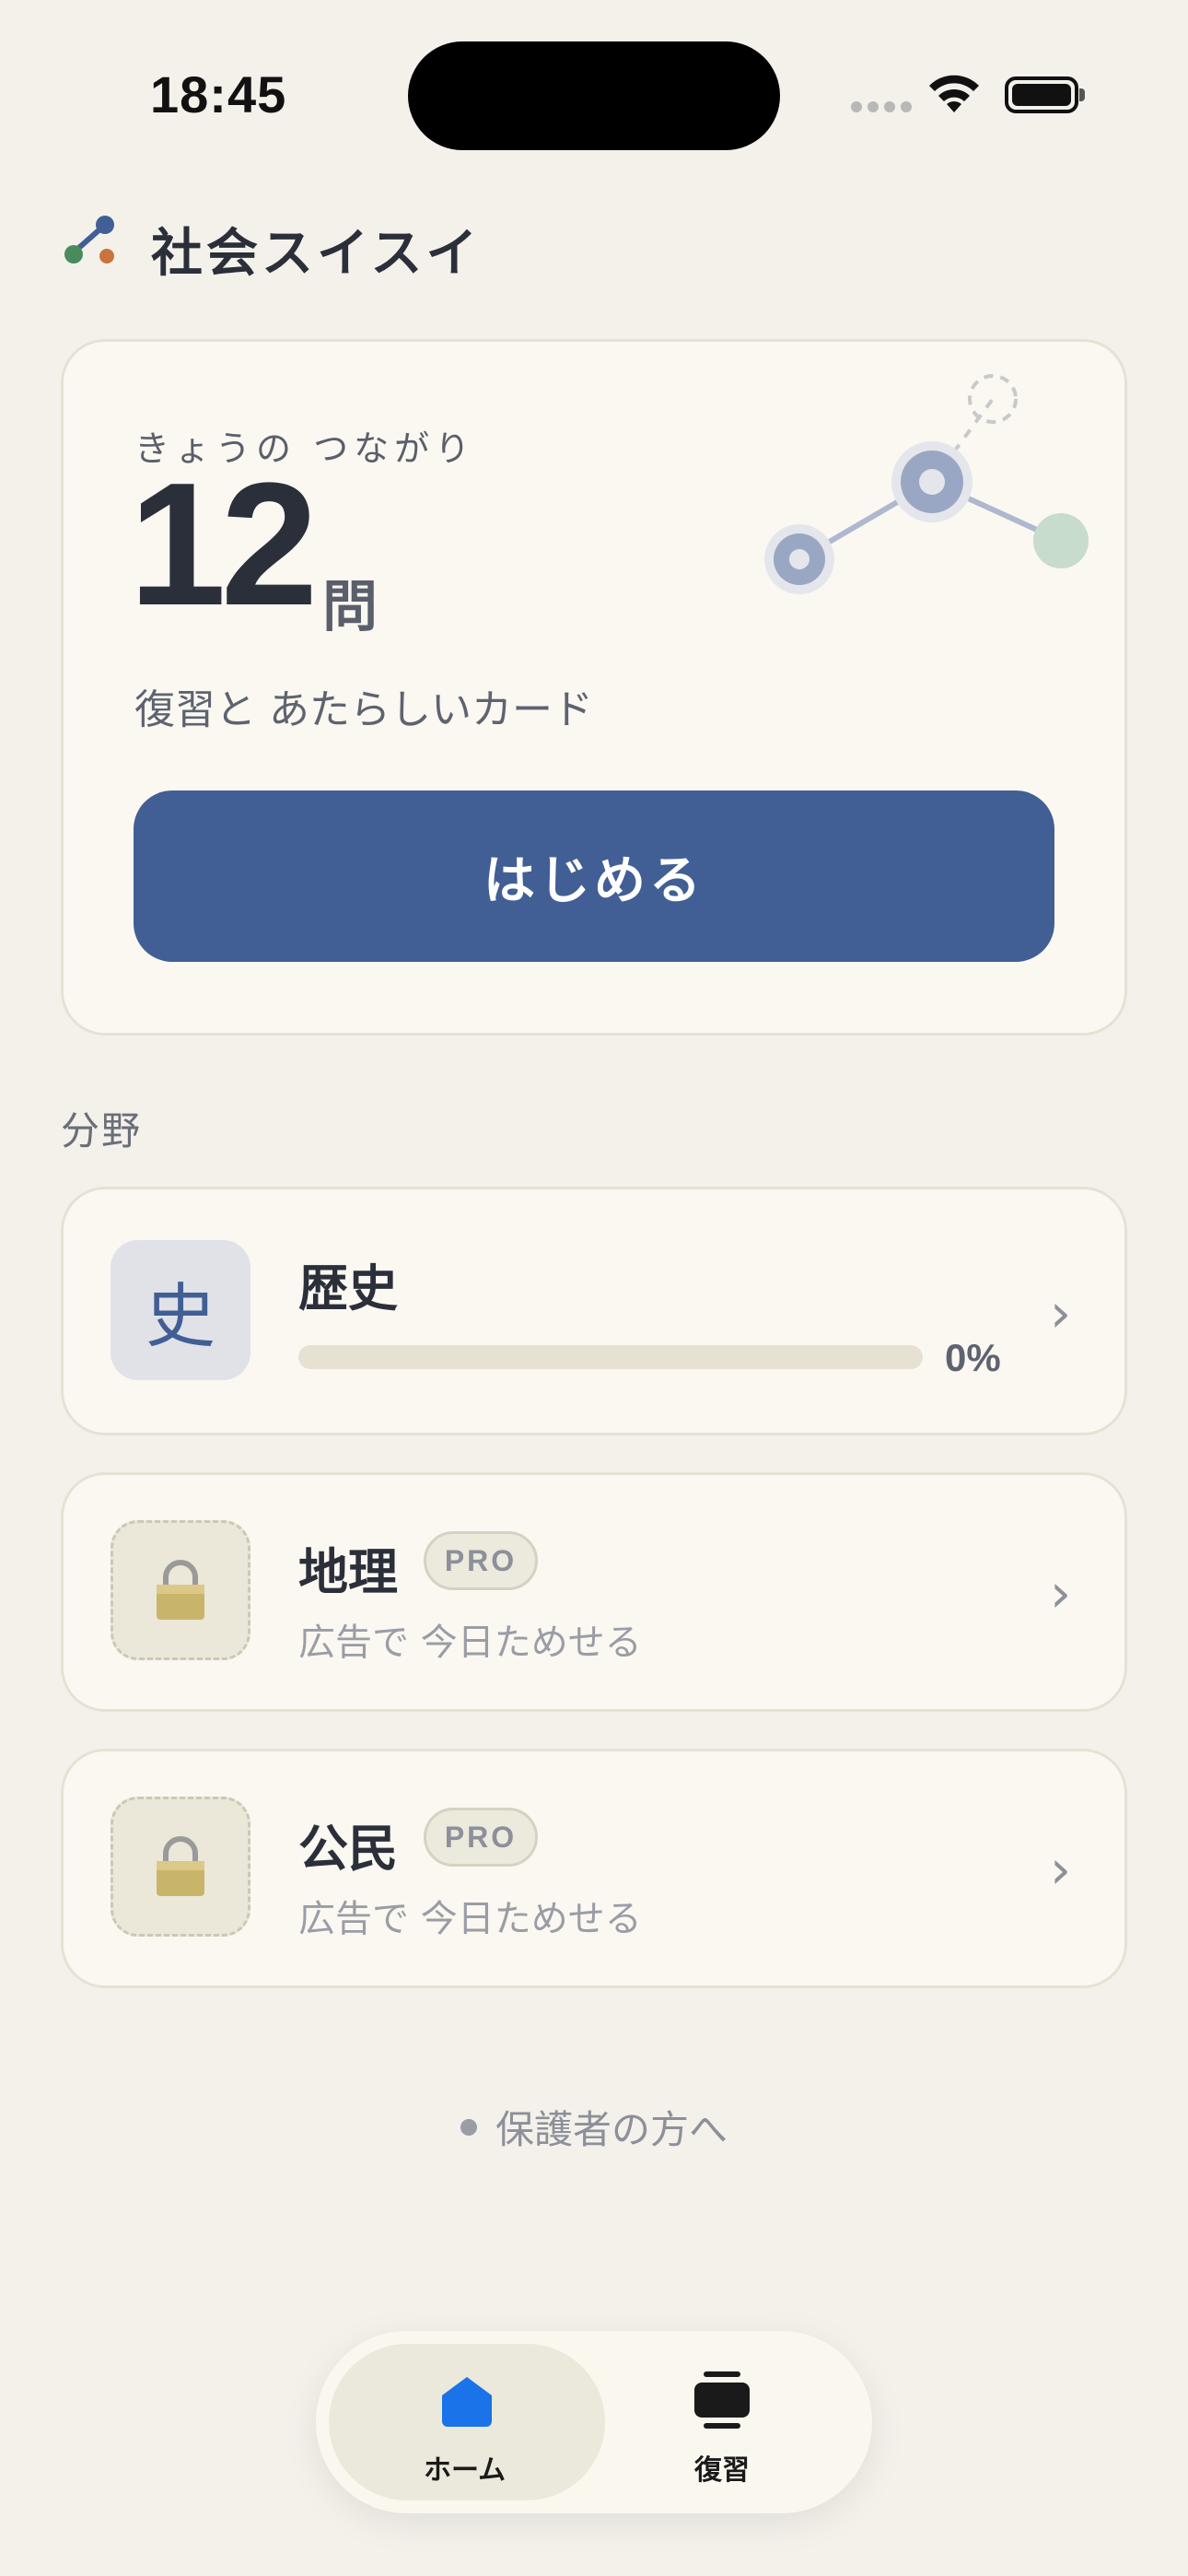 The image size is (1188, 2576). What do you see at coordinates (348, 1572) in the screenshot?
I see `subject-name: 地理` at bounding box center [348, 1572].